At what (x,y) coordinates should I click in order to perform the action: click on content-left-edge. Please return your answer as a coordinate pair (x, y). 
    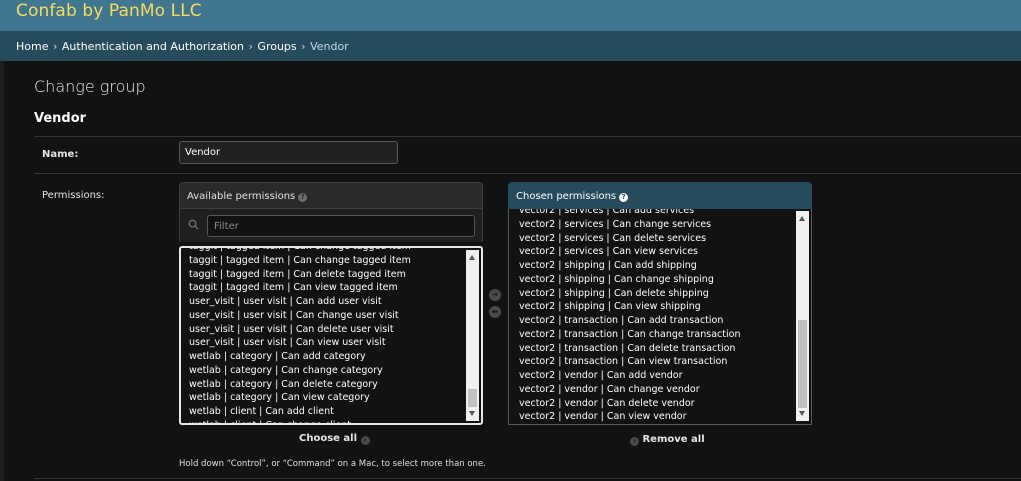
    Looking at the image, I should click on (2, 271).